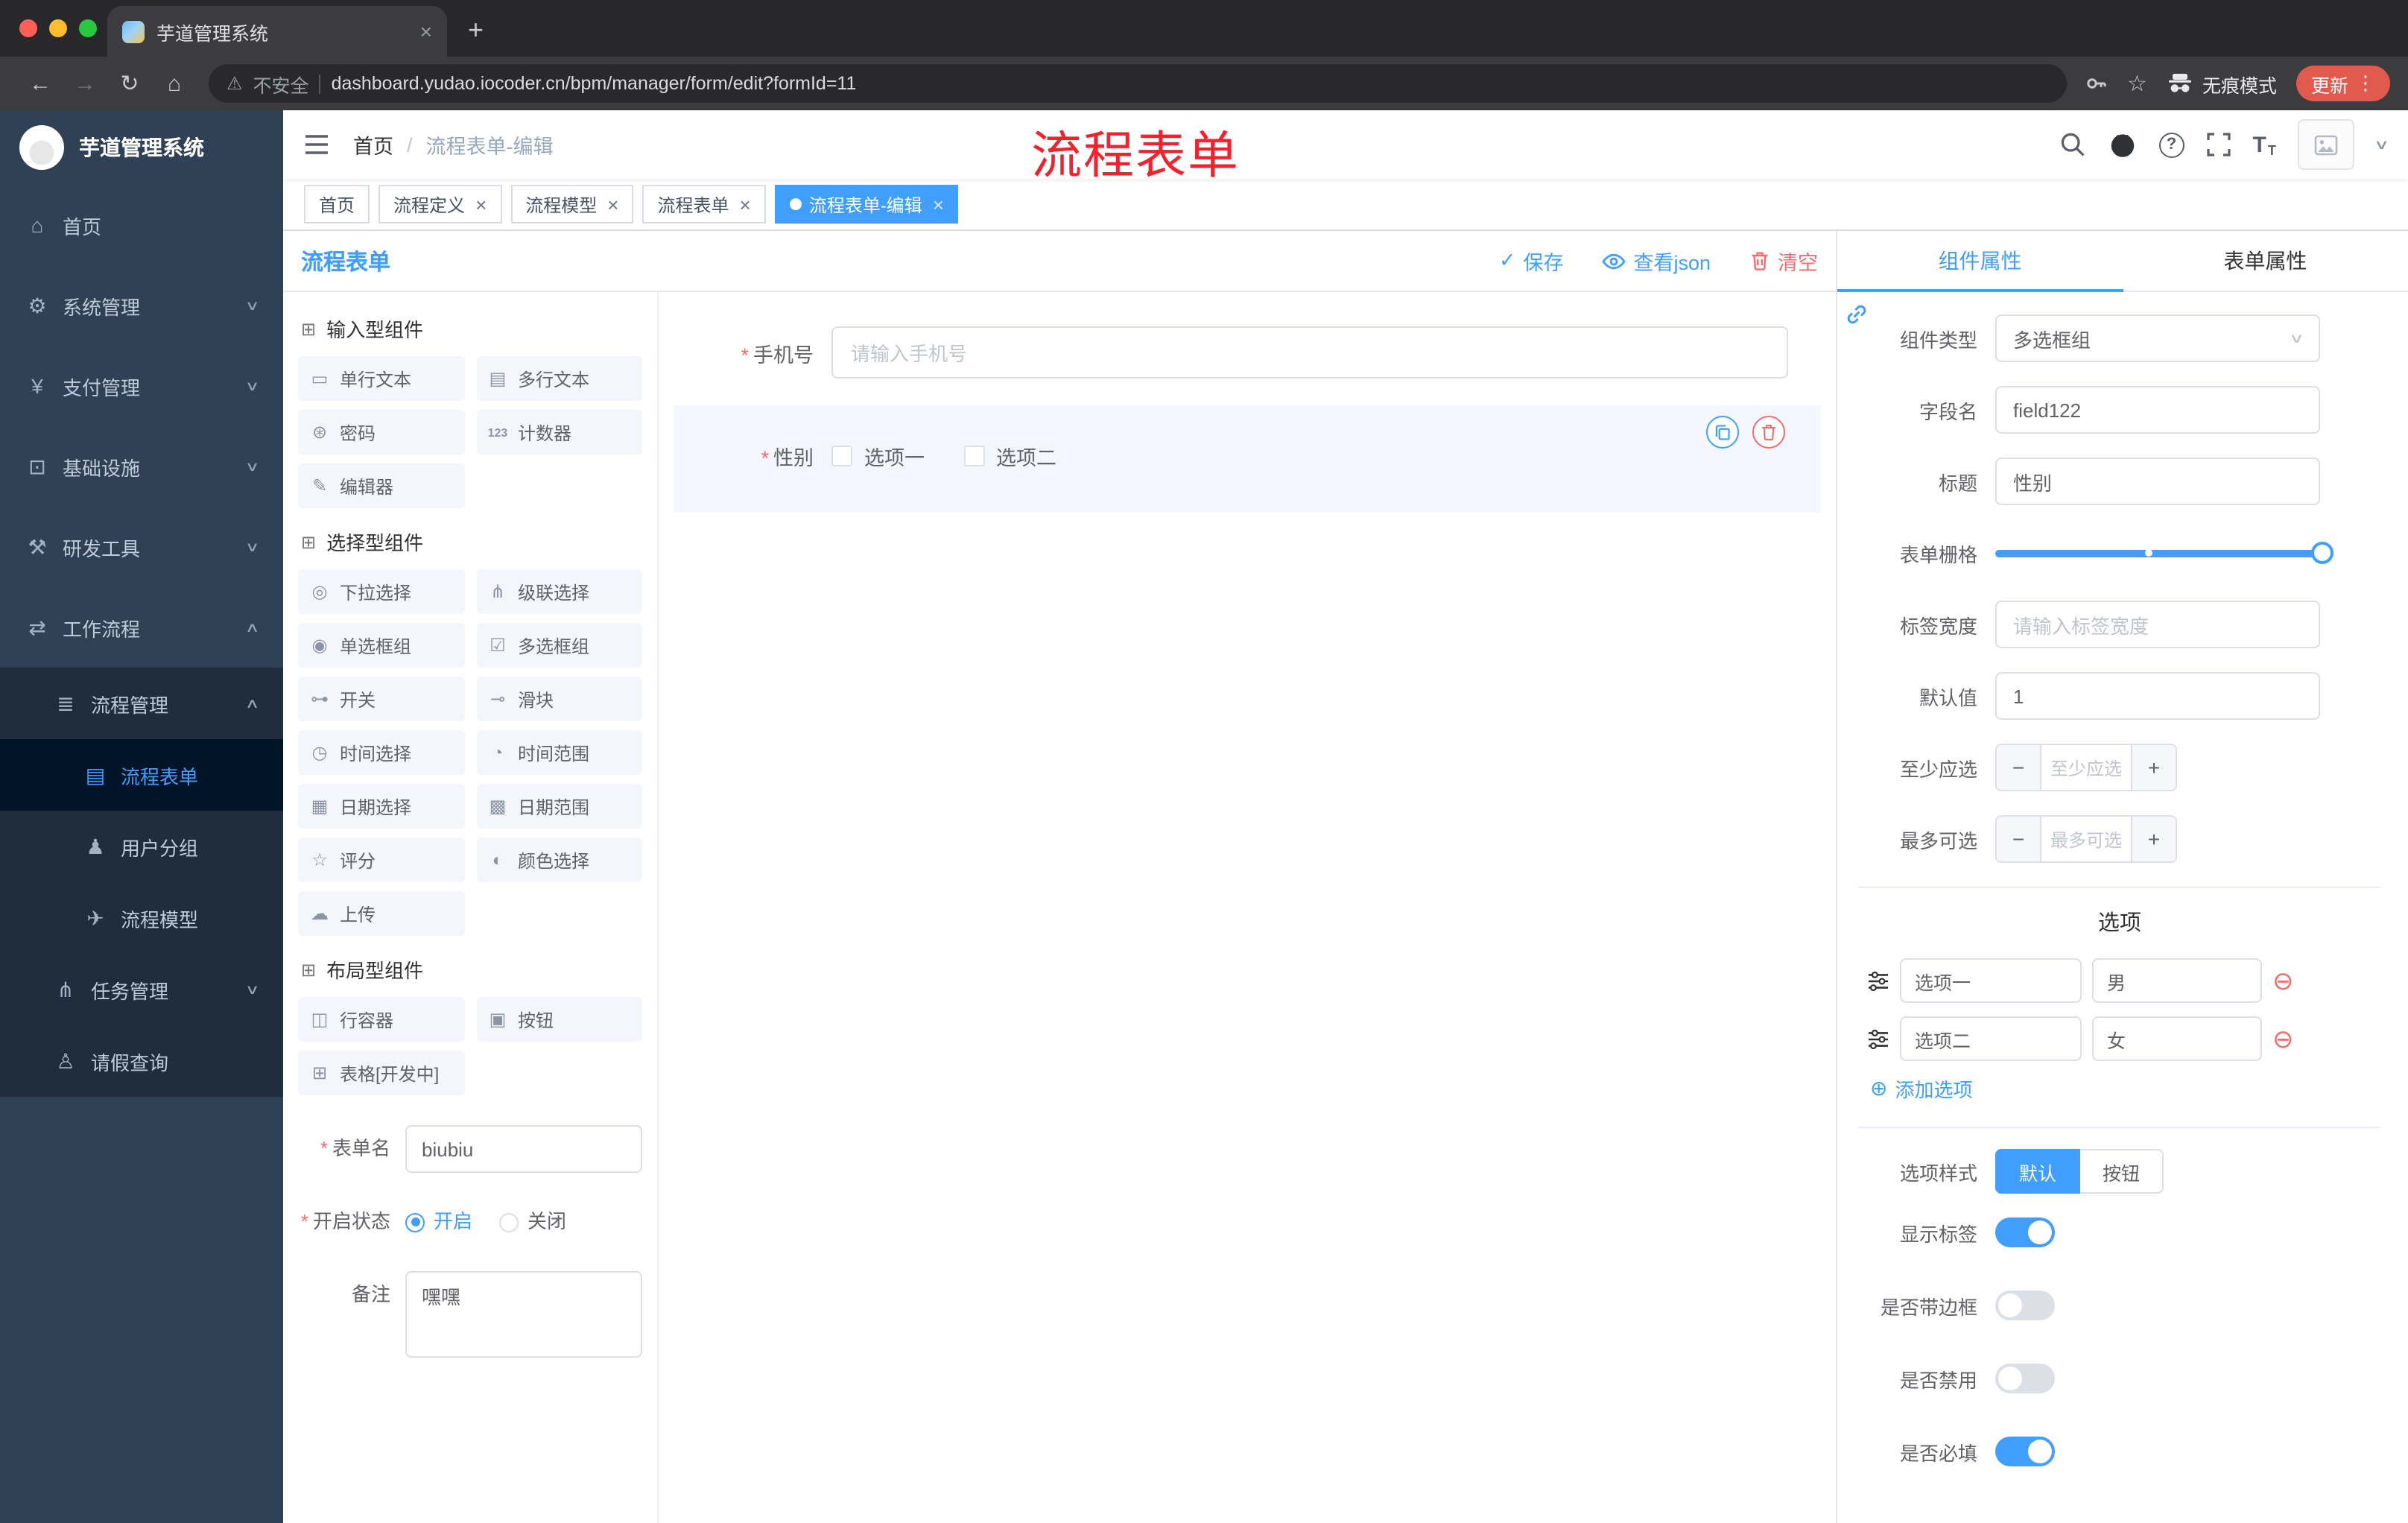 Image resolution: width=2408 pixels, height=1523 pixels. What do you see at coordinates (141, 306) in the screenshot?
I see `sidebar-item-system: ⚙ 系统管理 ∨` at bounding box center [141, 306].